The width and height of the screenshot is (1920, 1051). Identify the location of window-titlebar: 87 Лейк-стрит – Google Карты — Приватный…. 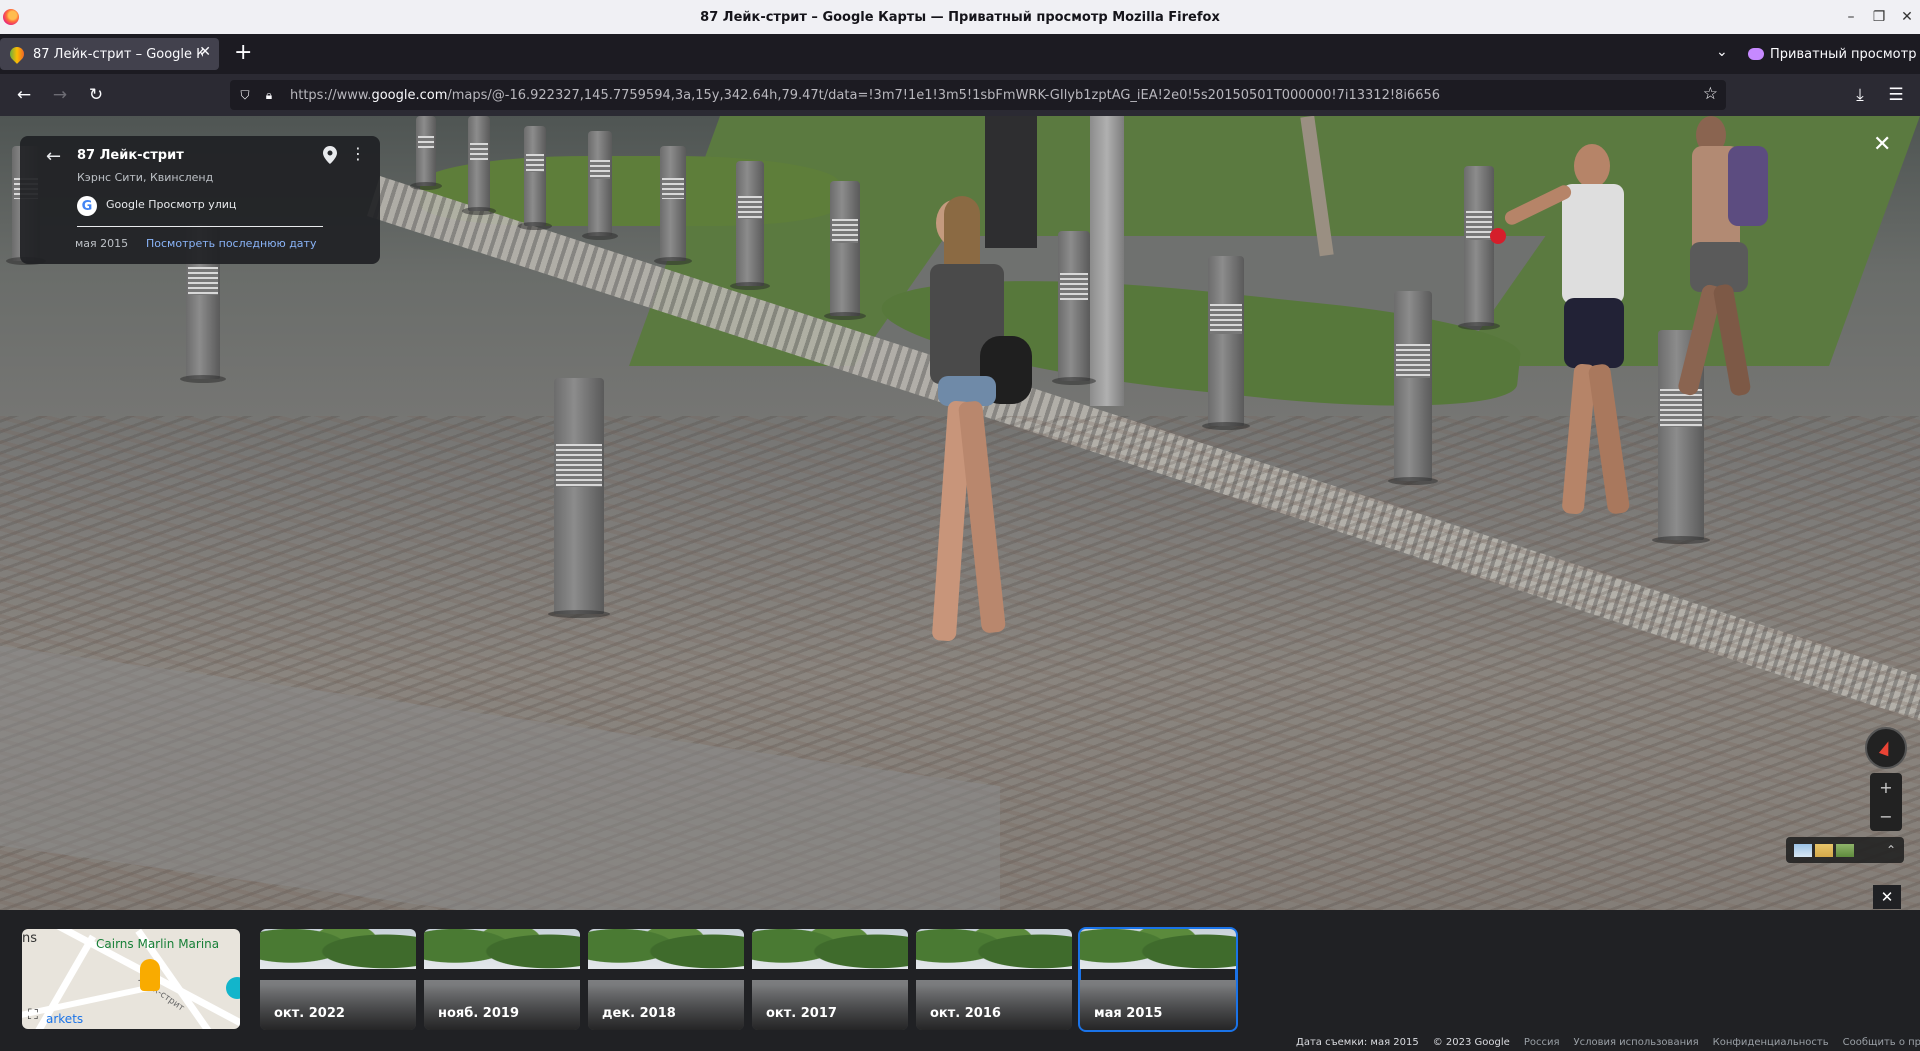
(960, 17).